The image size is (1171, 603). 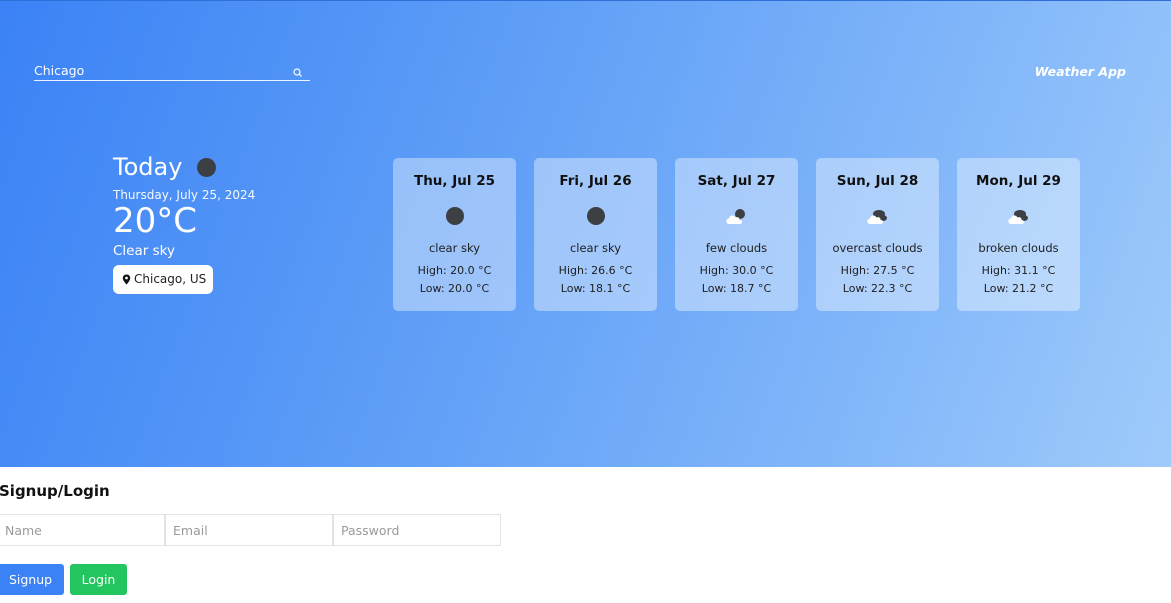 I want to click on auth-title: Signup/Login, so click(x=55, y=491).